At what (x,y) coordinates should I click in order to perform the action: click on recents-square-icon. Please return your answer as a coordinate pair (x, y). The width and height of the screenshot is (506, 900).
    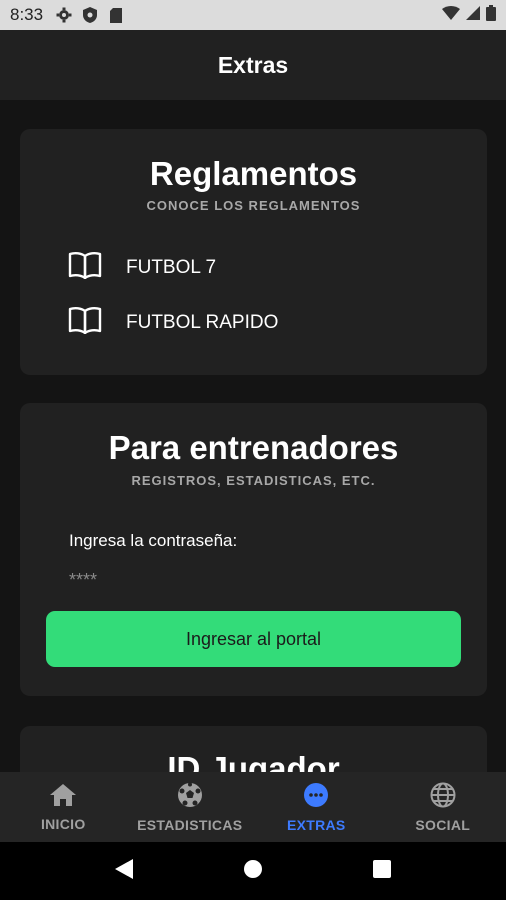
    Looking at the image, I should click on (382, 871).